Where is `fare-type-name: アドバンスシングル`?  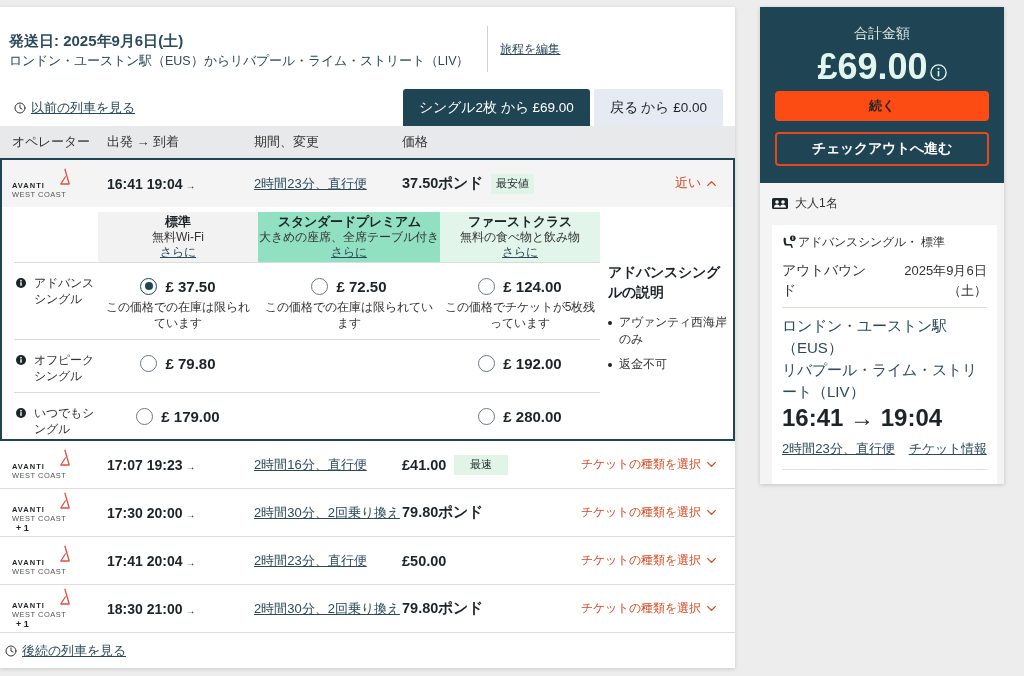 fare-type-name: アドバンスシングル is located at coordinates (64, 291).